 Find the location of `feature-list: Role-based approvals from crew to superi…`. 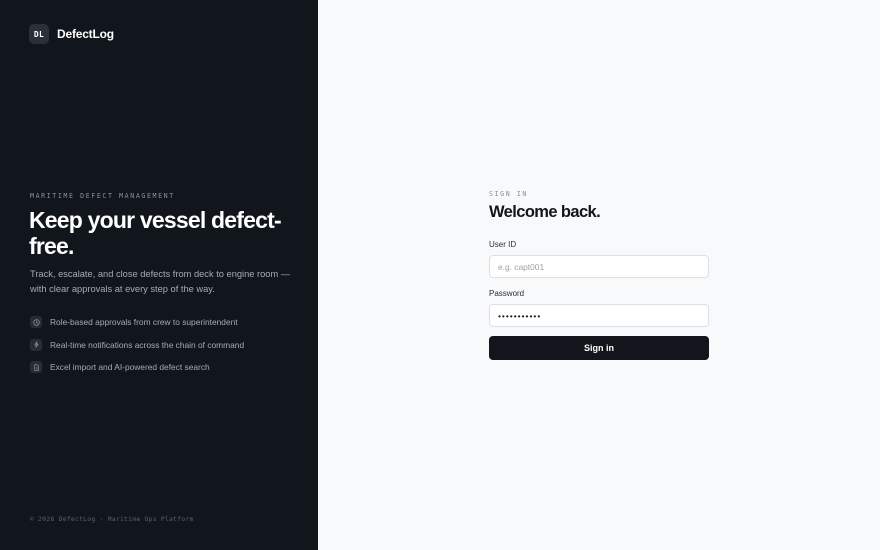

feature-list: Role-based approvals from crew to superi… is located at coordinates (137, 345).